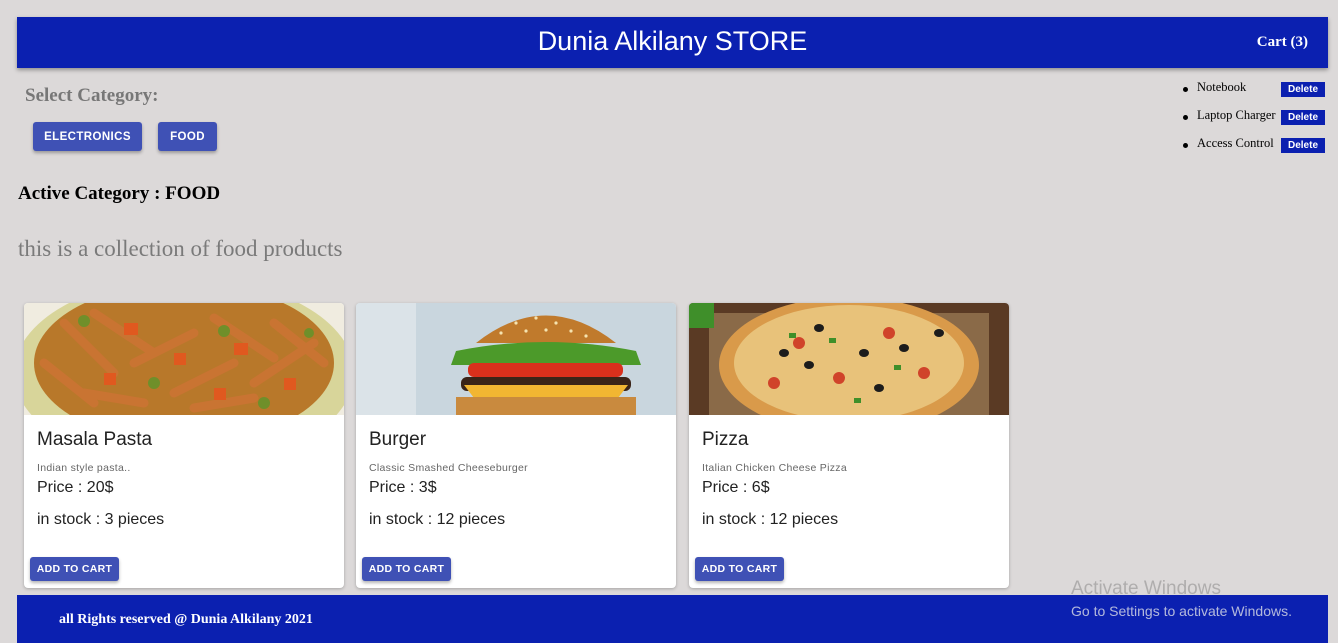 Image resolution: width=1338 pixels, height=643 pixels. What do you see at coordinates (1181, 611) in the screenshot?
I see `activate-windows-subtitle: Go to Settings to activate Windows.` at bounding box center [1181, 611].